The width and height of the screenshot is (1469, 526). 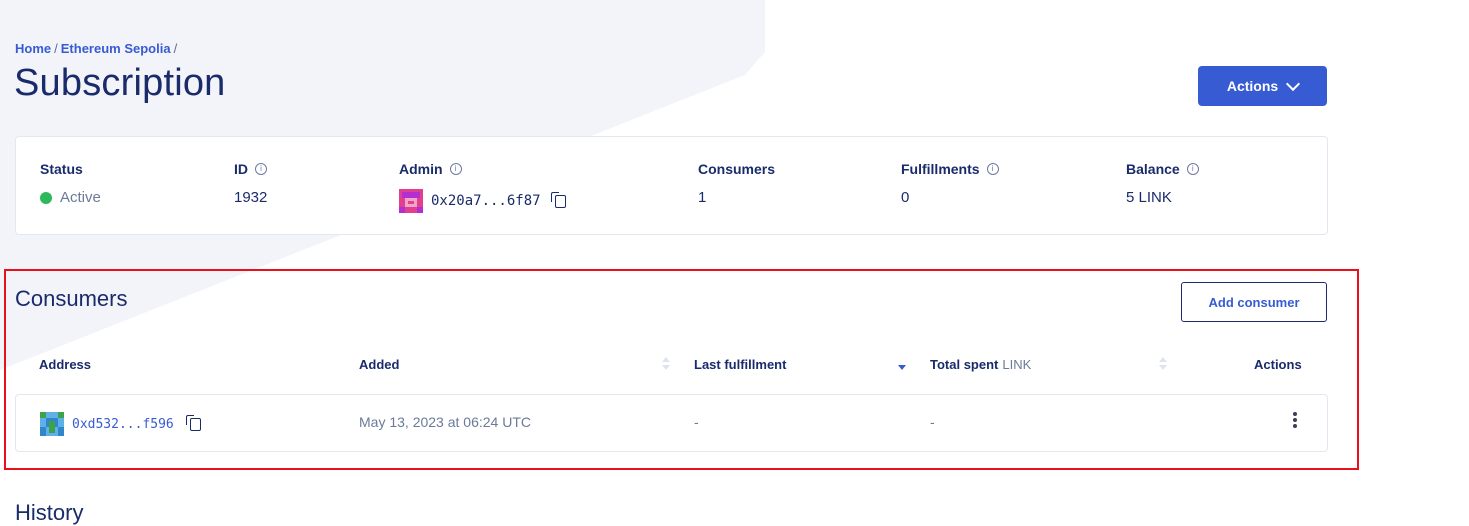 I want to click on history-title: History, so click(x=49, y=512).